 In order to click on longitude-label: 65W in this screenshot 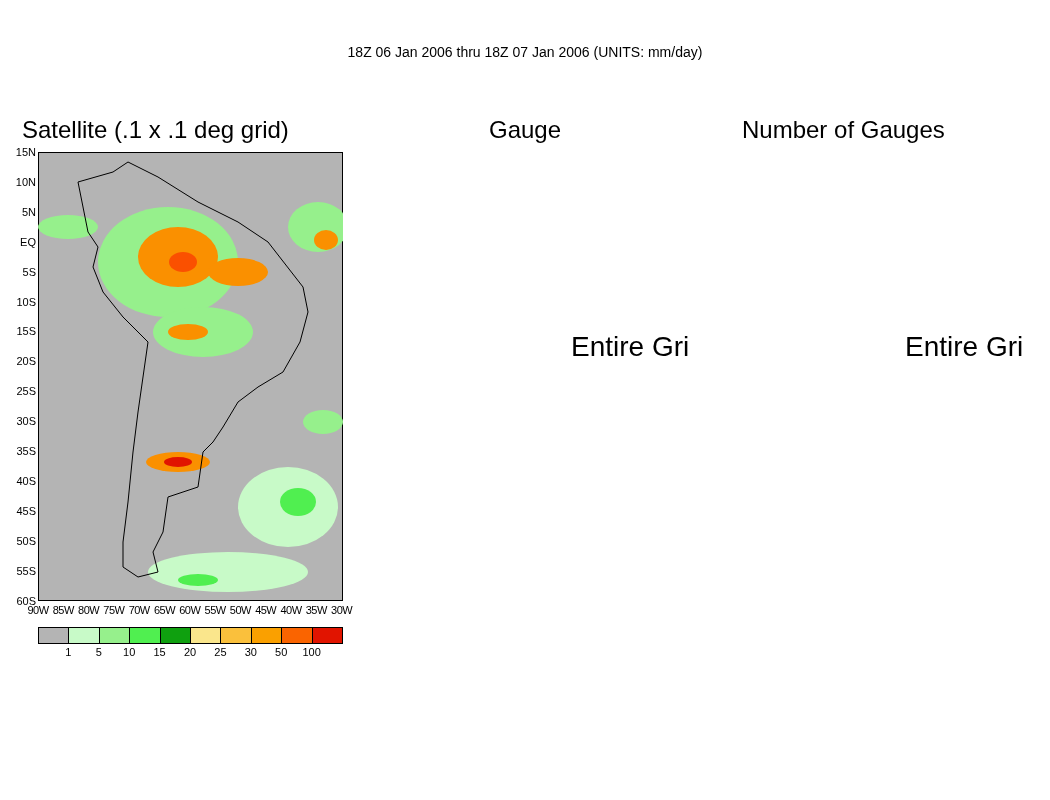, I will do `click(164, 610)`.